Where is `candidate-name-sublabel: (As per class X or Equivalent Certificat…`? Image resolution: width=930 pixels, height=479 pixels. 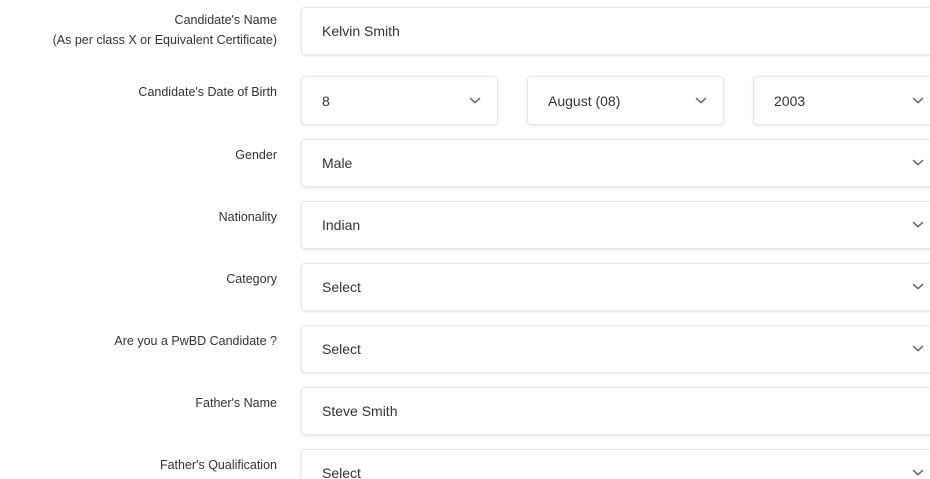 candidate-name-sublabel: (As per class X or Equivalent Certificat… is located at coordinates (164, 40).